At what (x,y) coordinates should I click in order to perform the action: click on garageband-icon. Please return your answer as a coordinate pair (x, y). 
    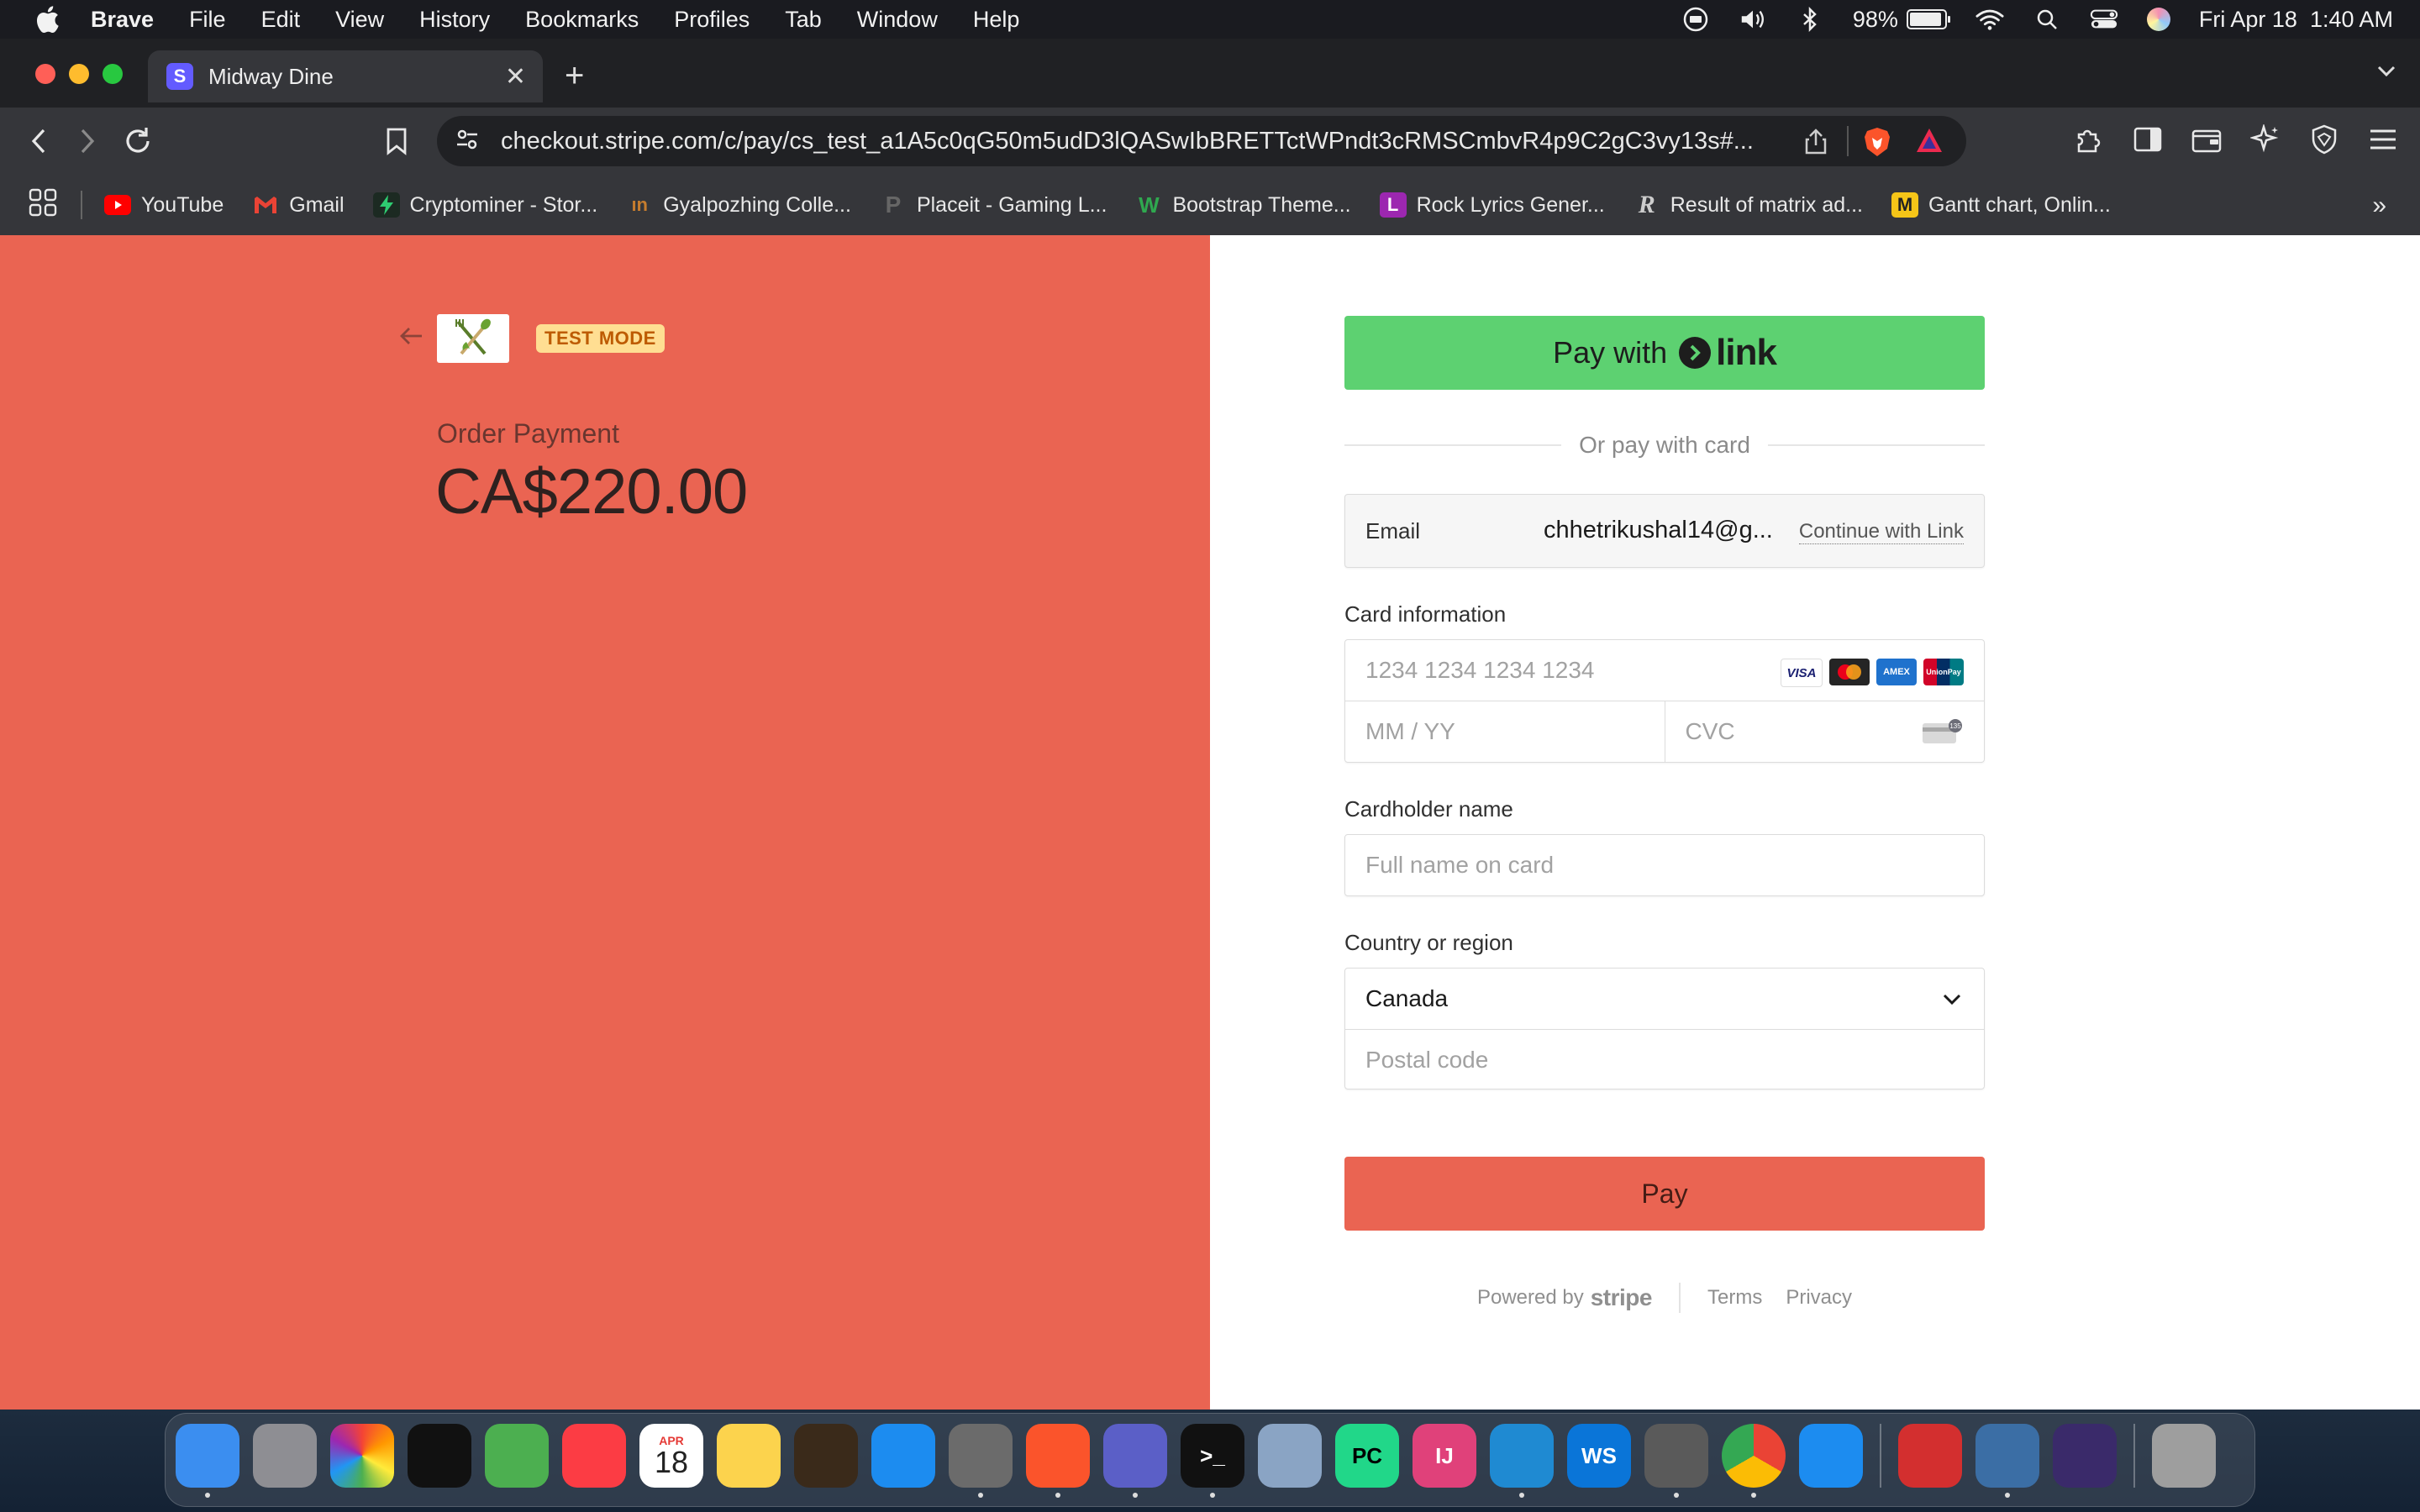
    Looking at the image, I should click on (826, 1456).